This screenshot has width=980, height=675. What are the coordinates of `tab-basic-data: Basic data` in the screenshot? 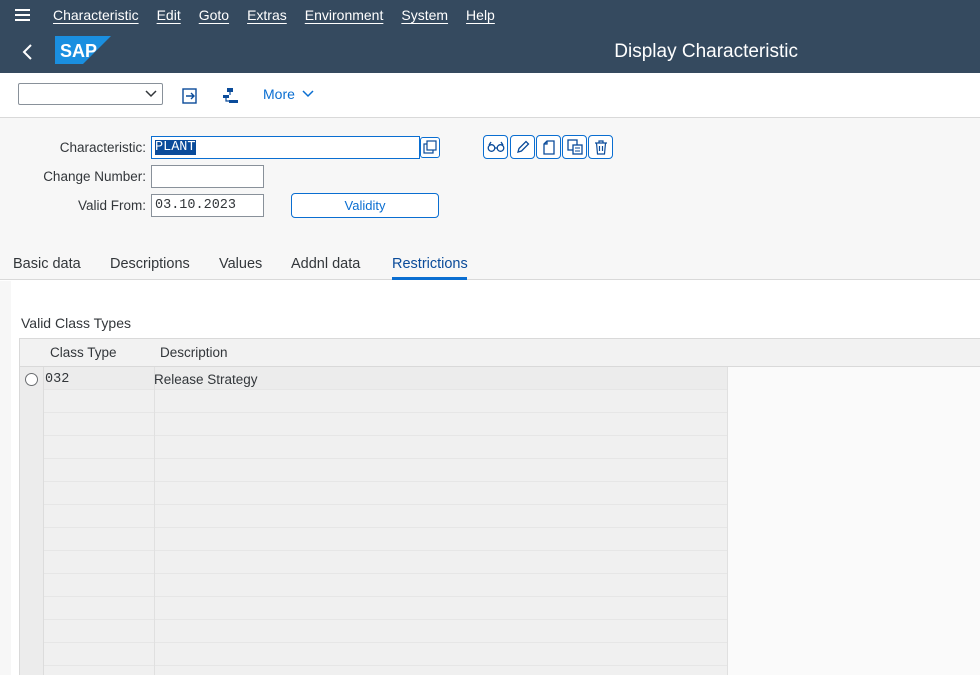 It's located at (47, 264).